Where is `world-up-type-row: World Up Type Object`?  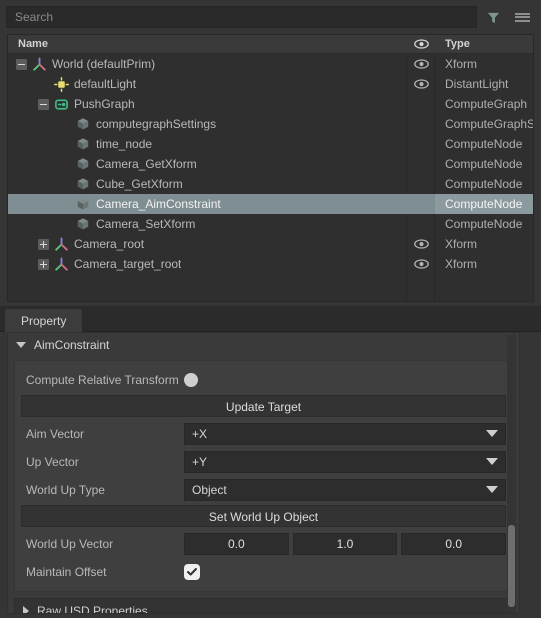
world-up-type-row: World Up Type Object is located at coordinates (263, 489).